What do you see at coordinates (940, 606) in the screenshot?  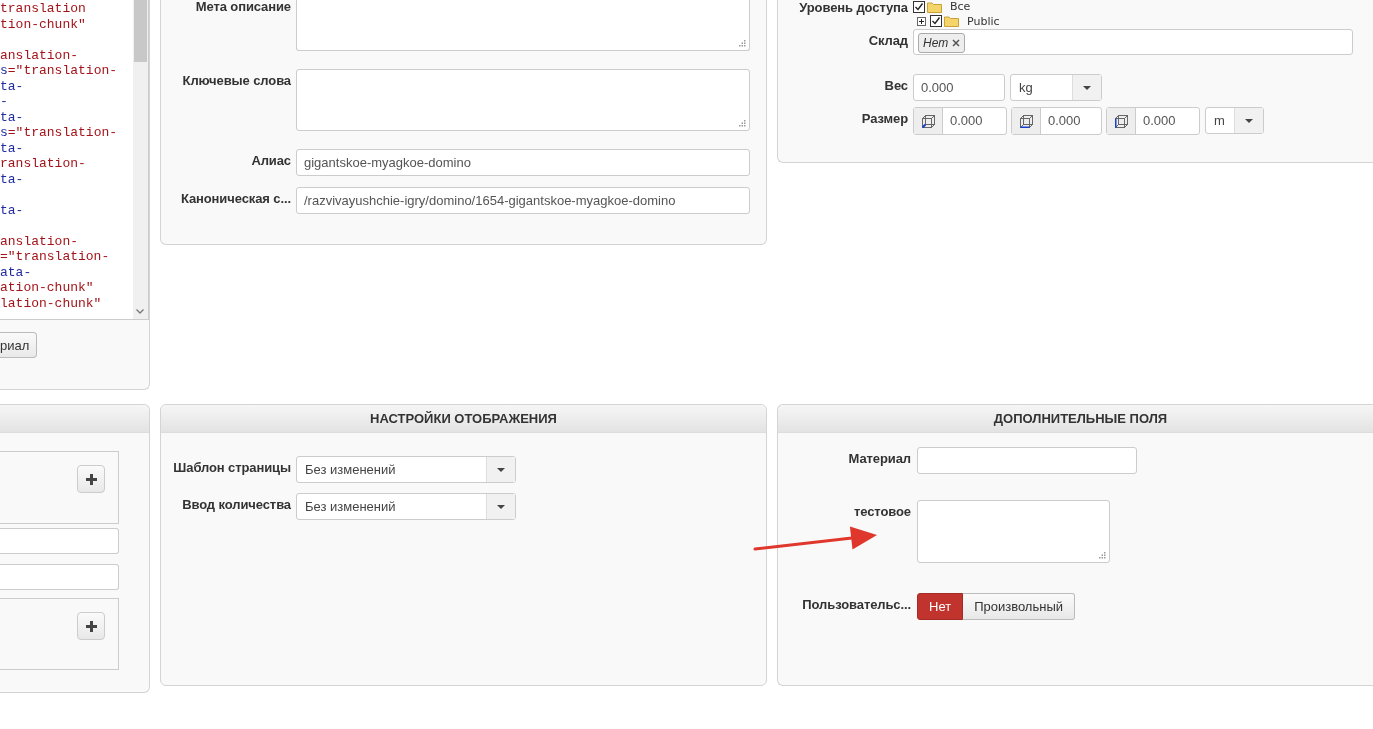 I see `toggle-option: Нет` at bounding box center [940, 606].